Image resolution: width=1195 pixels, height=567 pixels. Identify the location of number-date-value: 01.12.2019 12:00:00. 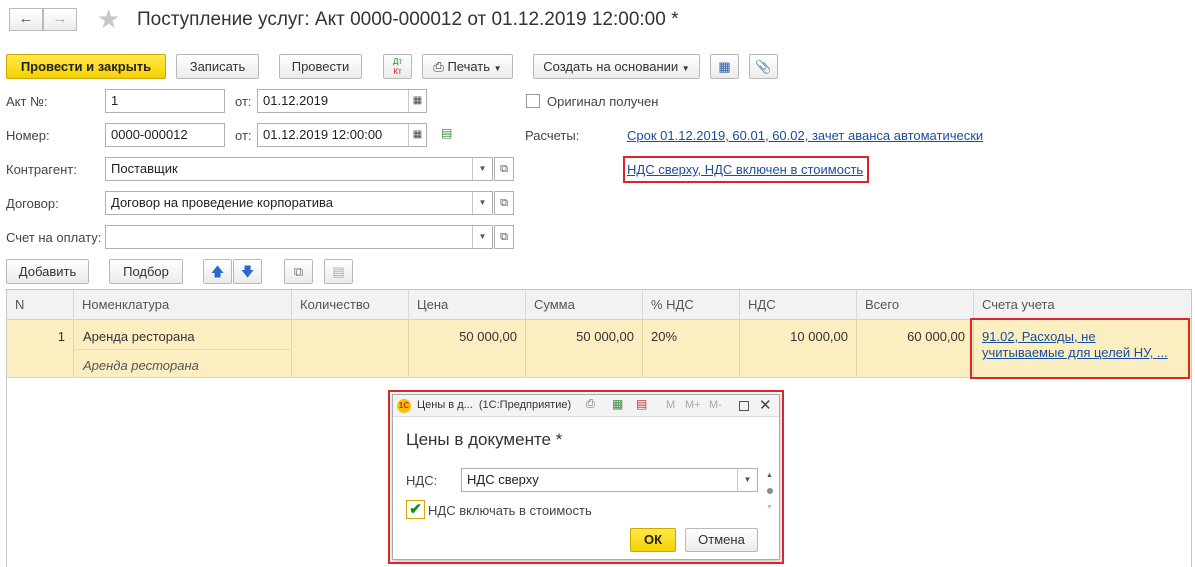
(323, 134).